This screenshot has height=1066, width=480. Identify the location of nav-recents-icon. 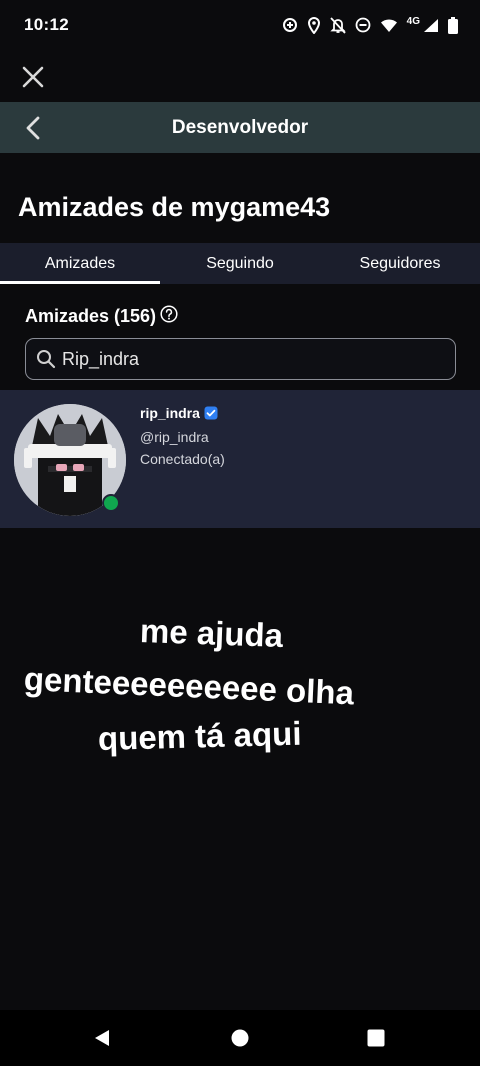
(376, 1038).